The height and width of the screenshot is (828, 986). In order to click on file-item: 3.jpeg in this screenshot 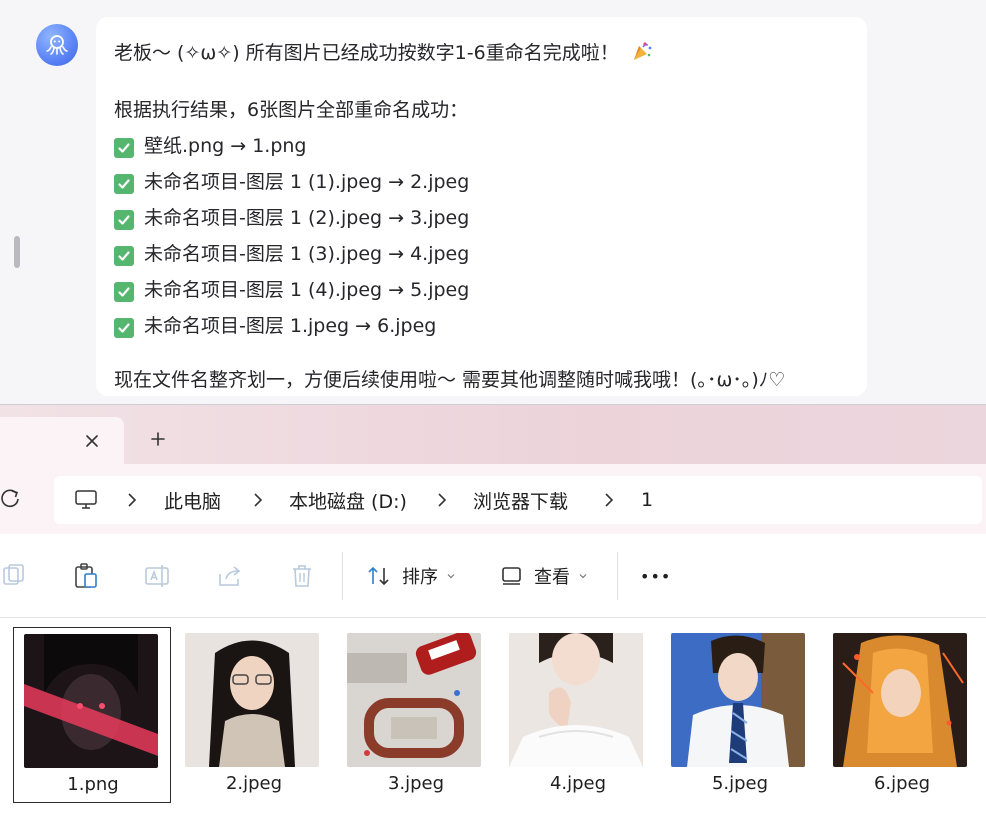, I will do `click(416, 715)`.